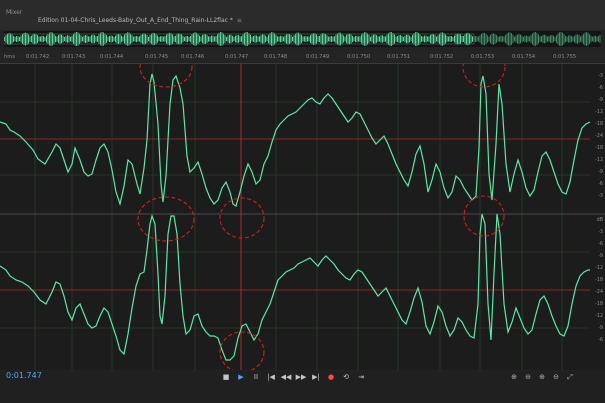 The image size is (605, 403). What do you see at coordinates (514, 377) in the screenshot?
I see `zoom-in-amplitude-icon: ⊕` at bounding box center [514, 377].